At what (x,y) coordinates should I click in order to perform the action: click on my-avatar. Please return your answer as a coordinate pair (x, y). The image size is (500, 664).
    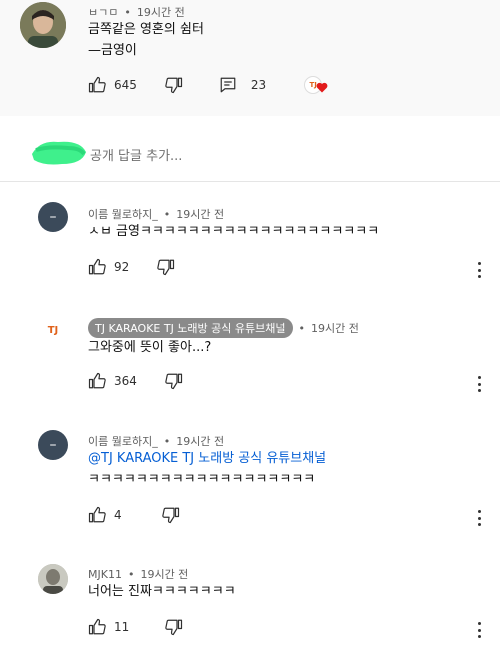
    Looking at the image, I should click on (59, 152).